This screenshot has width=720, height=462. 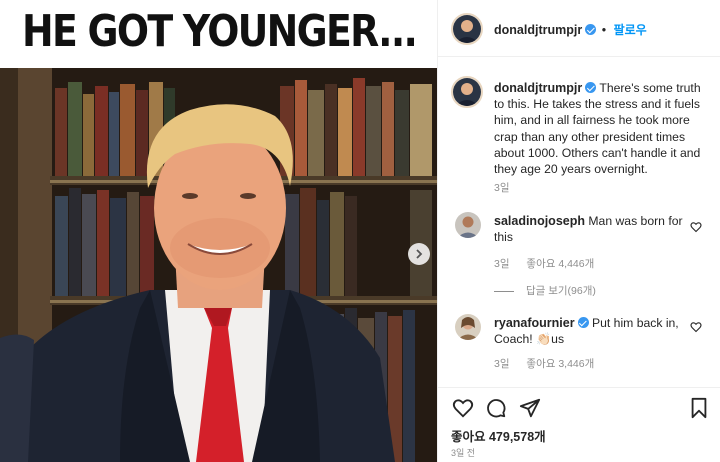 What do you see at coordinates (530, 408) in the screenshot?
I see `share-icon` at bounding box center [530, 408].